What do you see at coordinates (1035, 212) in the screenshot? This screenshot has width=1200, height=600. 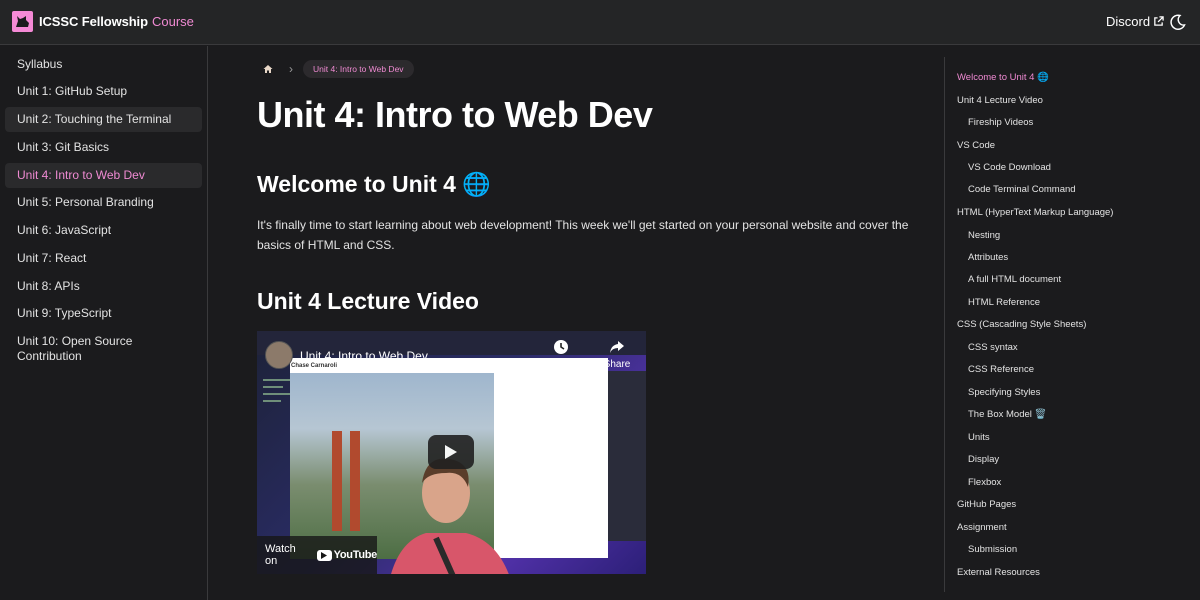 I see `toc-link-html: HTML (HyperText Markup Language)` at bounding box center [1035, 212].